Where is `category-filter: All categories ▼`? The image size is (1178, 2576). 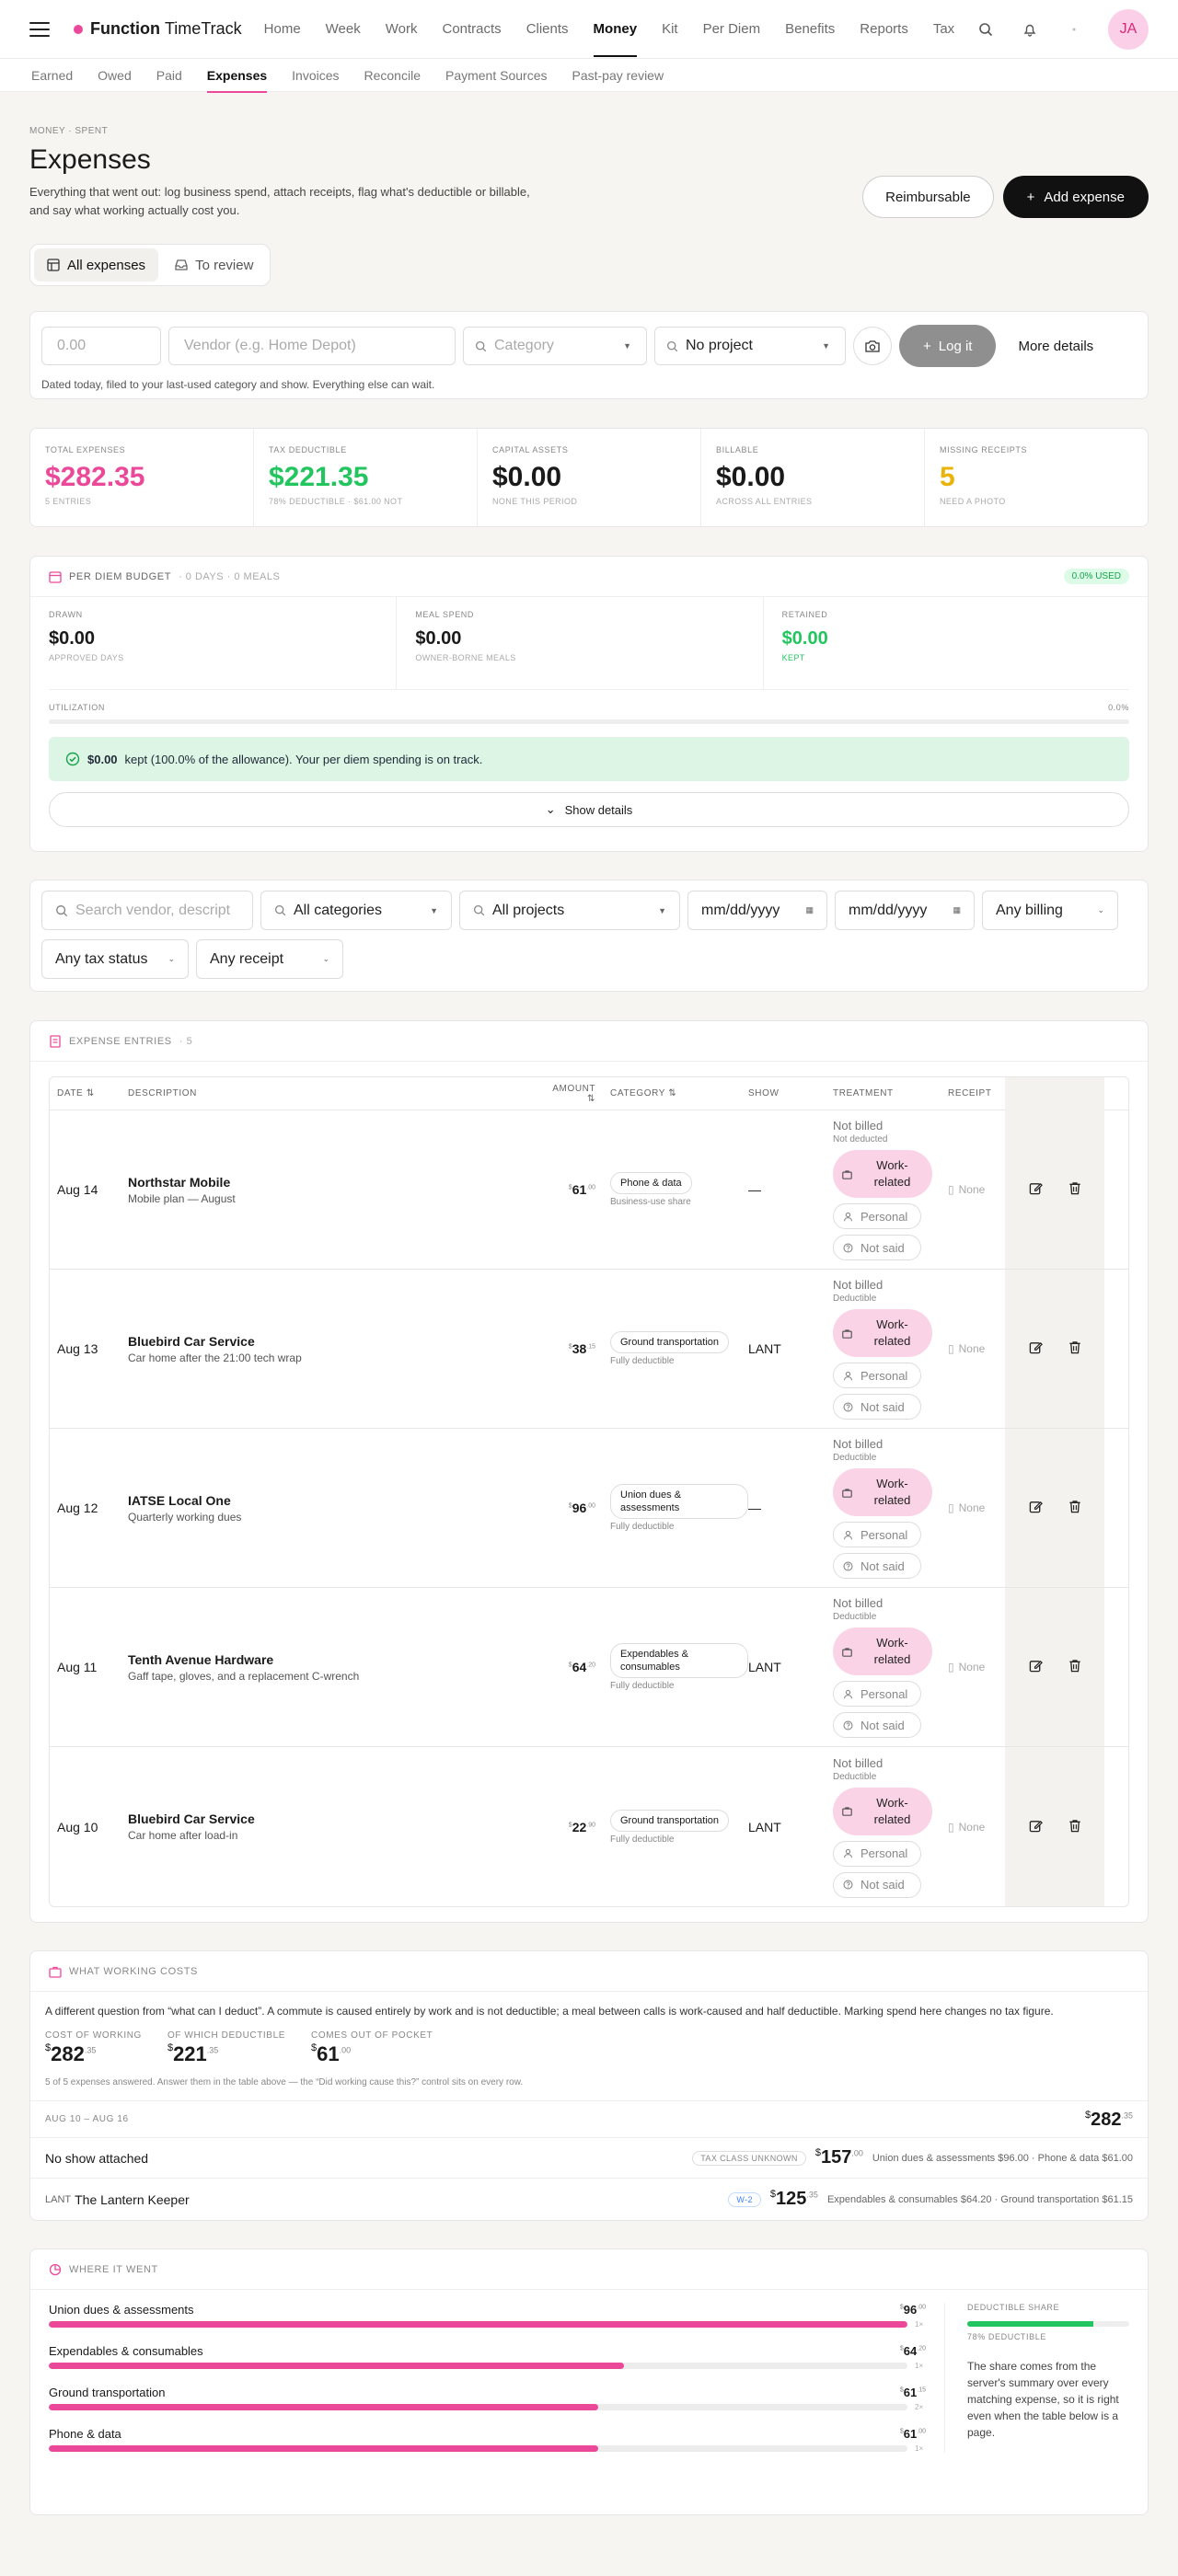 category-filter: All categories ▼ is located at coordinates (356, 910).